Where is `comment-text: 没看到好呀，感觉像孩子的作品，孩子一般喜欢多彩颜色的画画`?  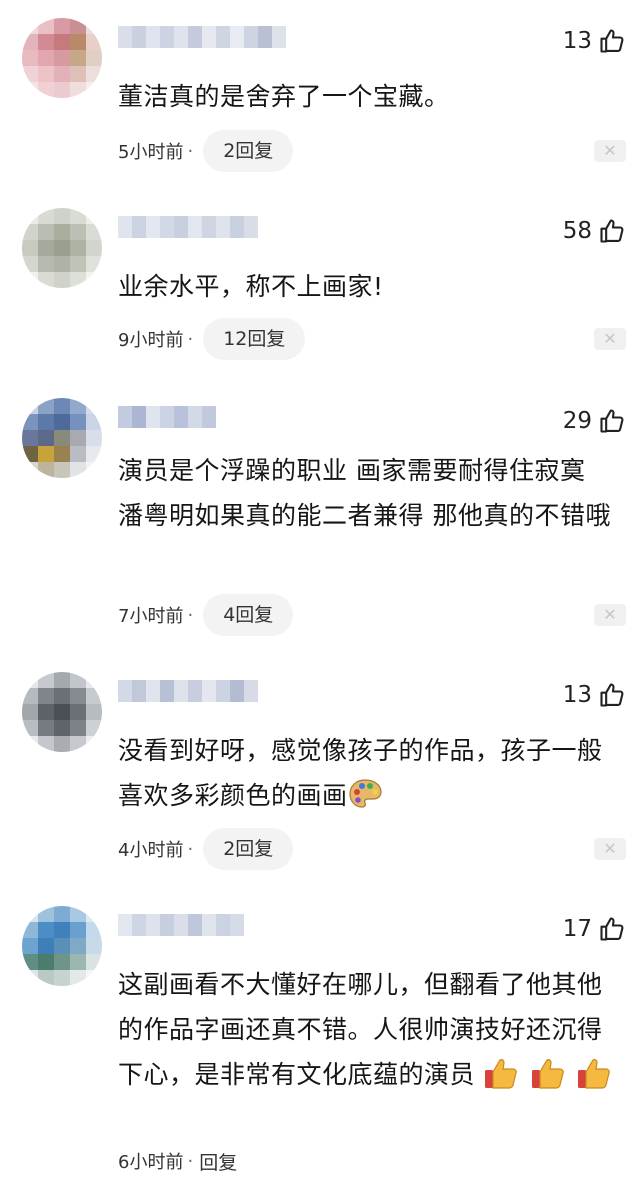 comment-text: 没看到好呀，感觉像孩子的作品，孩子一般喜欢多彩颜色的画画 is located at coordinates (368, 773).